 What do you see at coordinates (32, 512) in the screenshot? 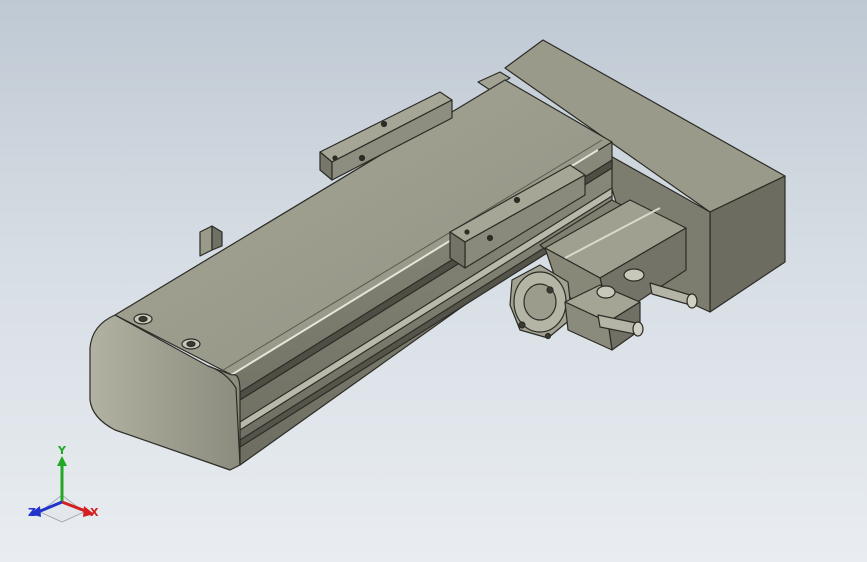
I see `triad-z-label: Z` at bounding box center [32, 512].